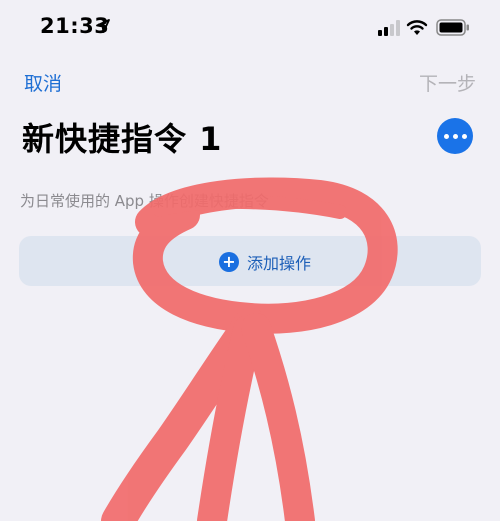 This screenshot has height=521, width=500. What do you see at coordinates (417, 27) in the screenshot?
I see `wifi-icon` at bounding box center [417, 27].